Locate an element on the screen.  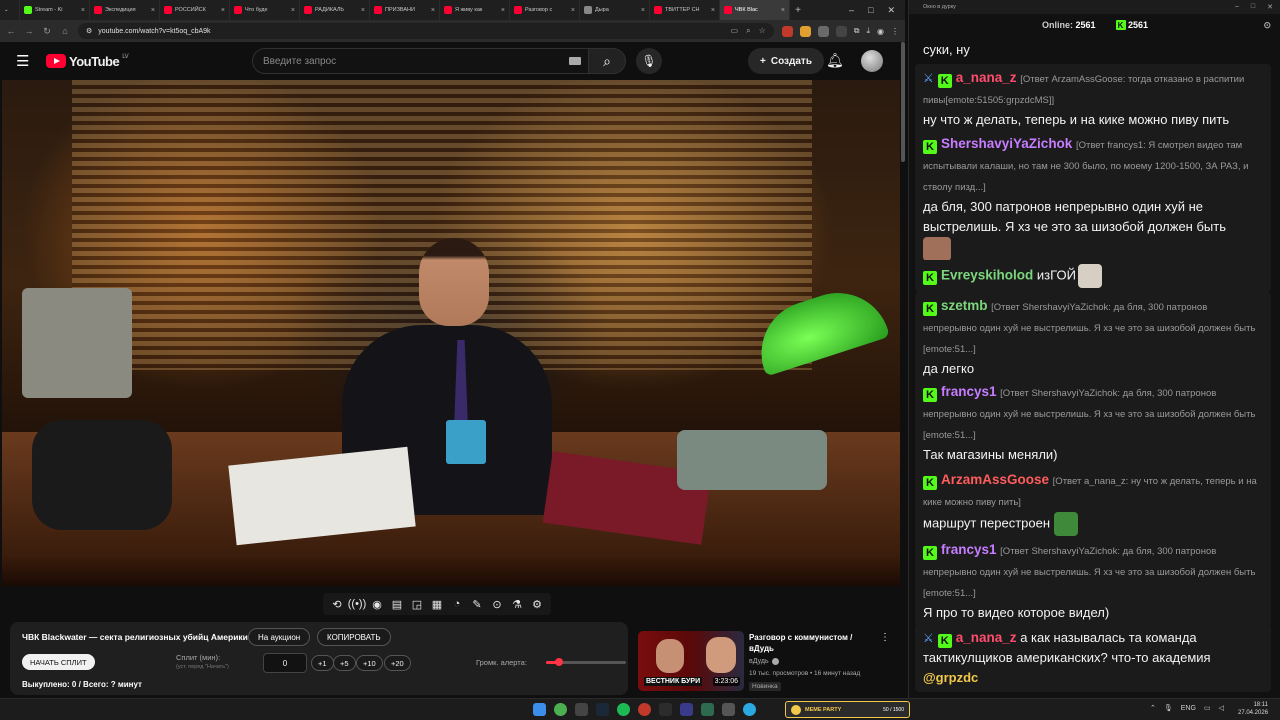
hamburger-menu-icon: ☰ is located at coordinates (24, 61).